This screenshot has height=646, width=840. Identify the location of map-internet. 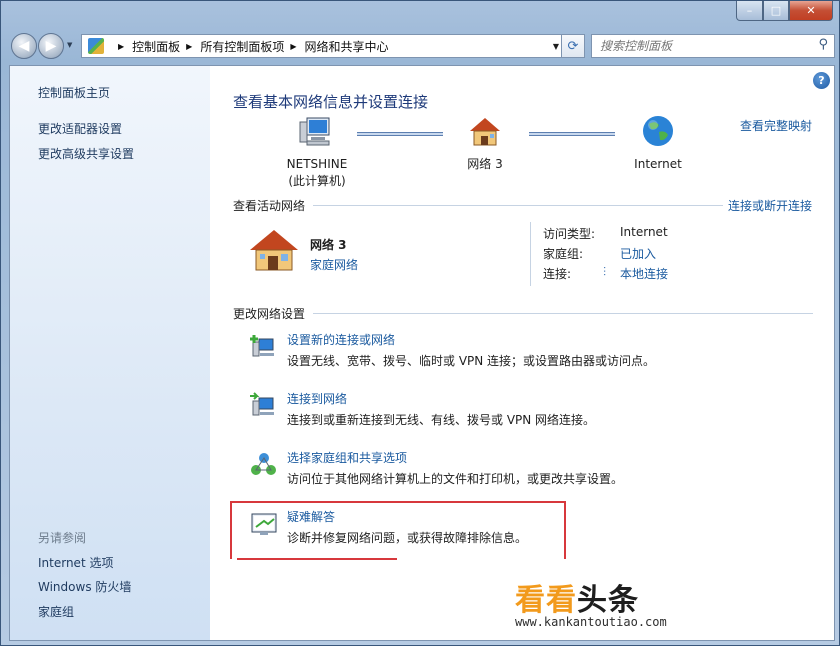
(658, 132).